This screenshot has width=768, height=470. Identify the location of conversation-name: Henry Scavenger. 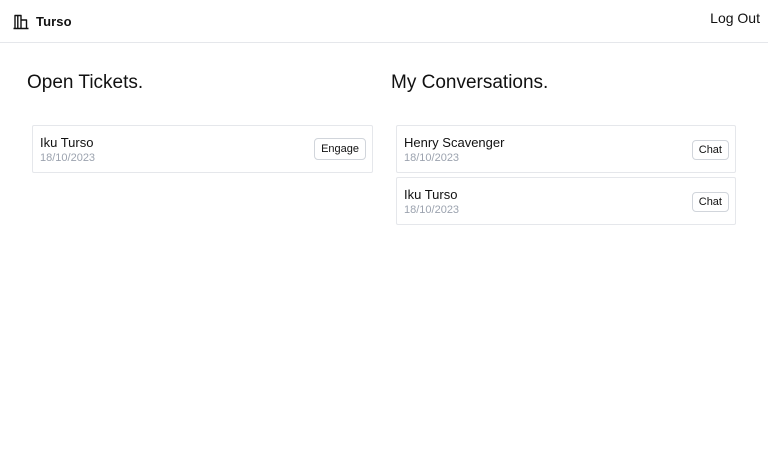
(454, 142).